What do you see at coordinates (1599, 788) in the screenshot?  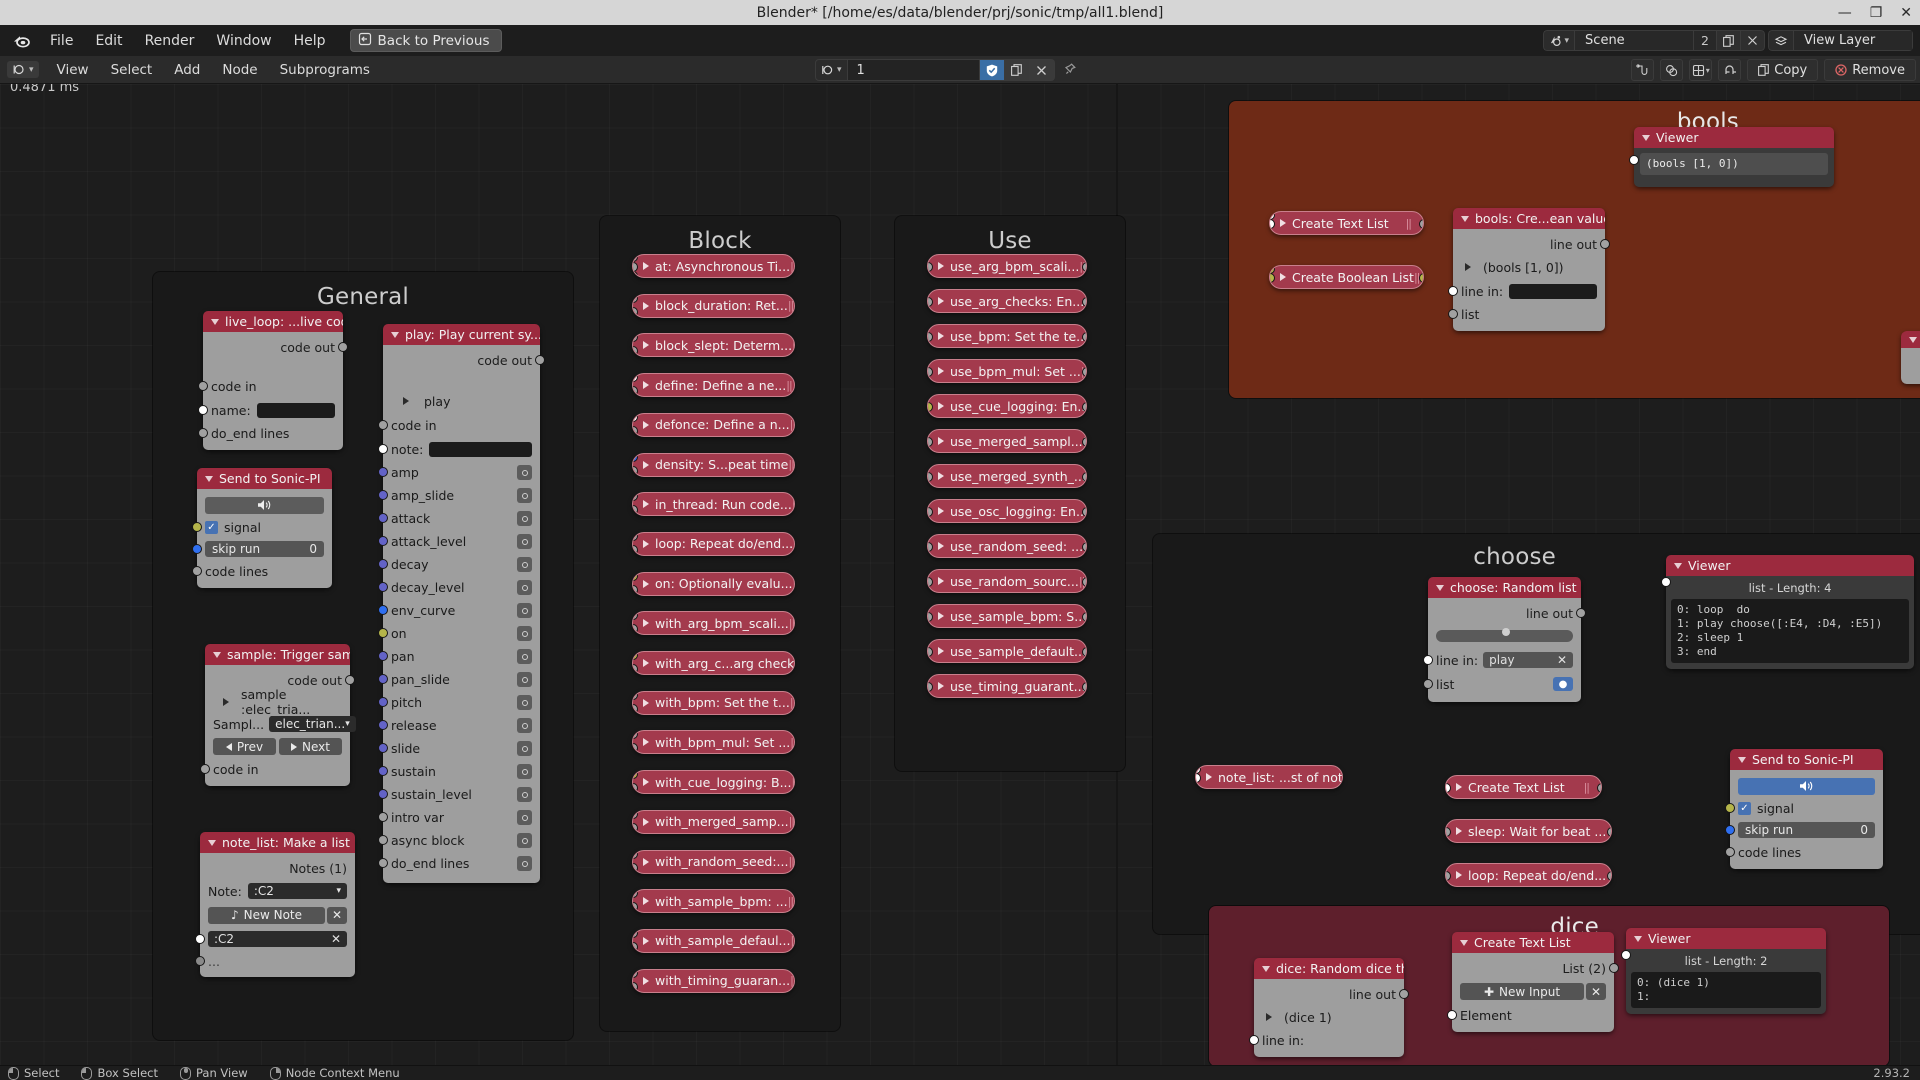 I see `socket-ctlc-out` at bounding box center [1599, 788].